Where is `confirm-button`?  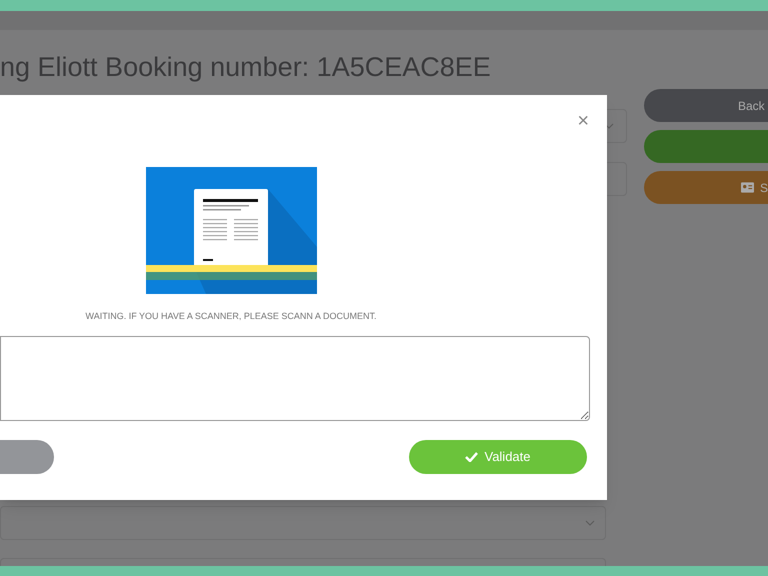
confirm-button is located at coordinates (706, 146).